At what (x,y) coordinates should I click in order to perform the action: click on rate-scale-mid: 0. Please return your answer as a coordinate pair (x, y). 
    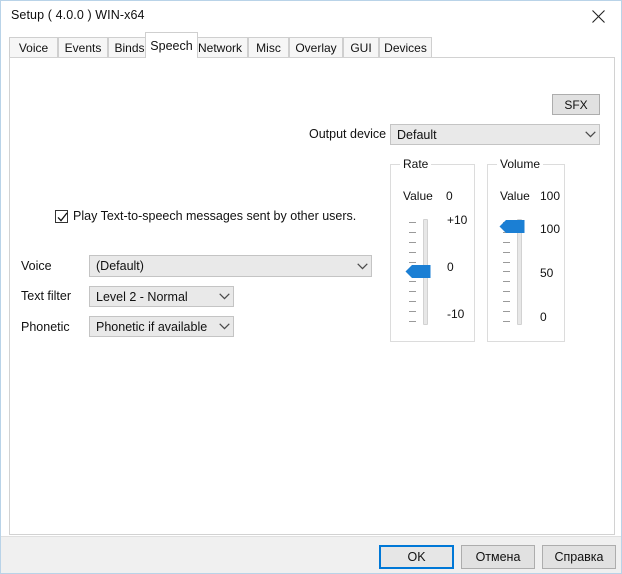
    Looking at the image, I should click on (450, 267).